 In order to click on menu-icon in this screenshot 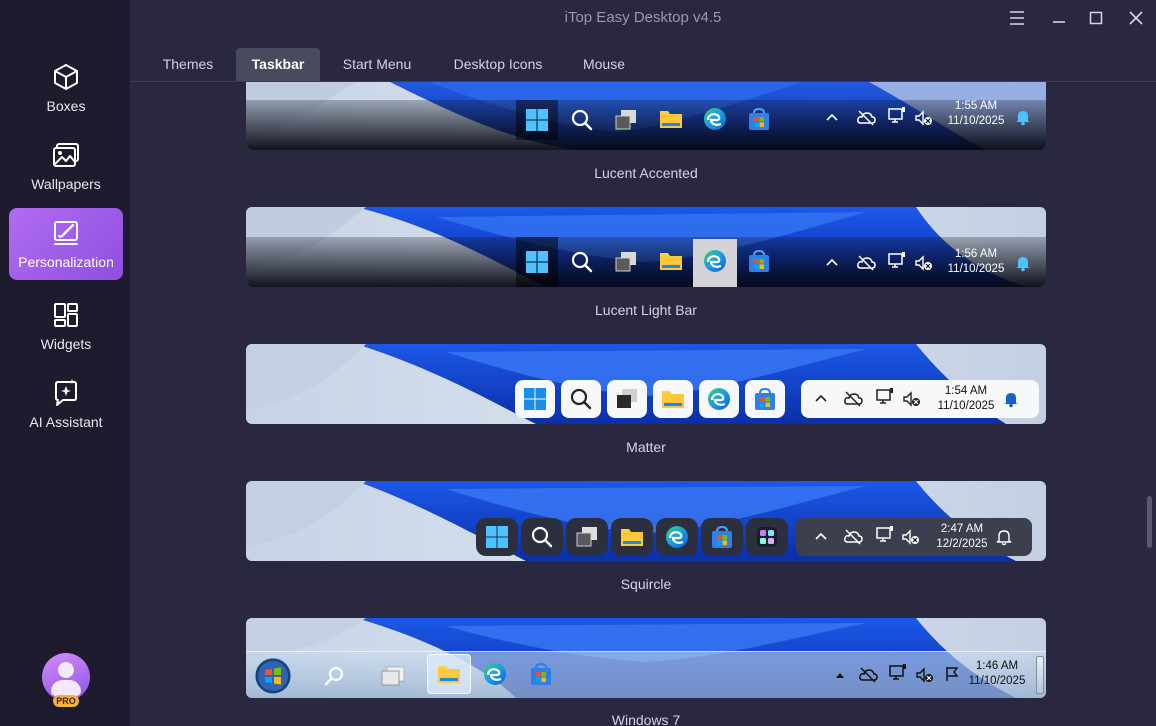, I will do `click(1017, 18)`.